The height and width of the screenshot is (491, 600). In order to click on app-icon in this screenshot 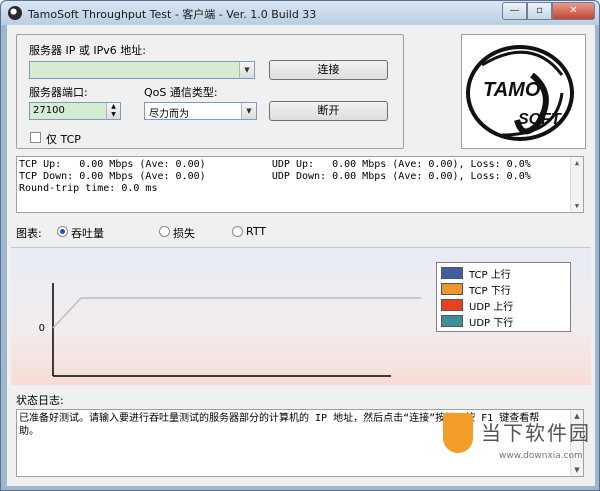, I will do `click(15, 13)`.